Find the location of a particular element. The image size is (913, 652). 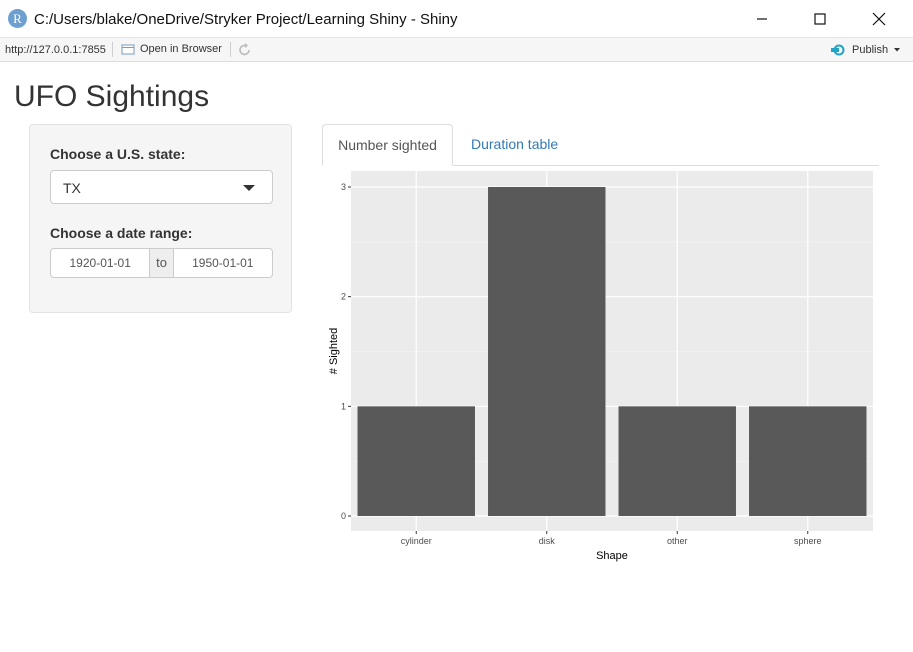

bar-sphere is located at coordinates (808, 461).